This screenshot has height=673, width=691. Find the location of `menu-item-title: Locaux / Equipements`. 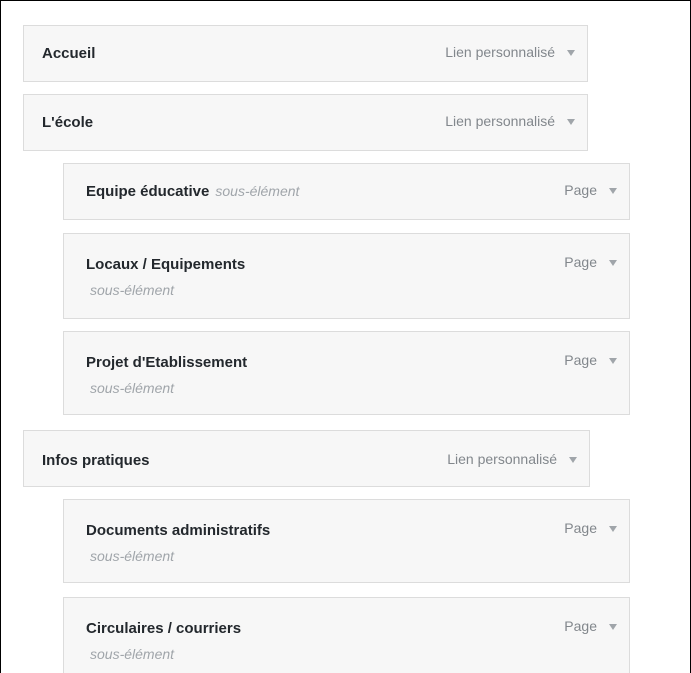

menu-item-title: Locaux / Equipements is located at coordinates (166, 264).